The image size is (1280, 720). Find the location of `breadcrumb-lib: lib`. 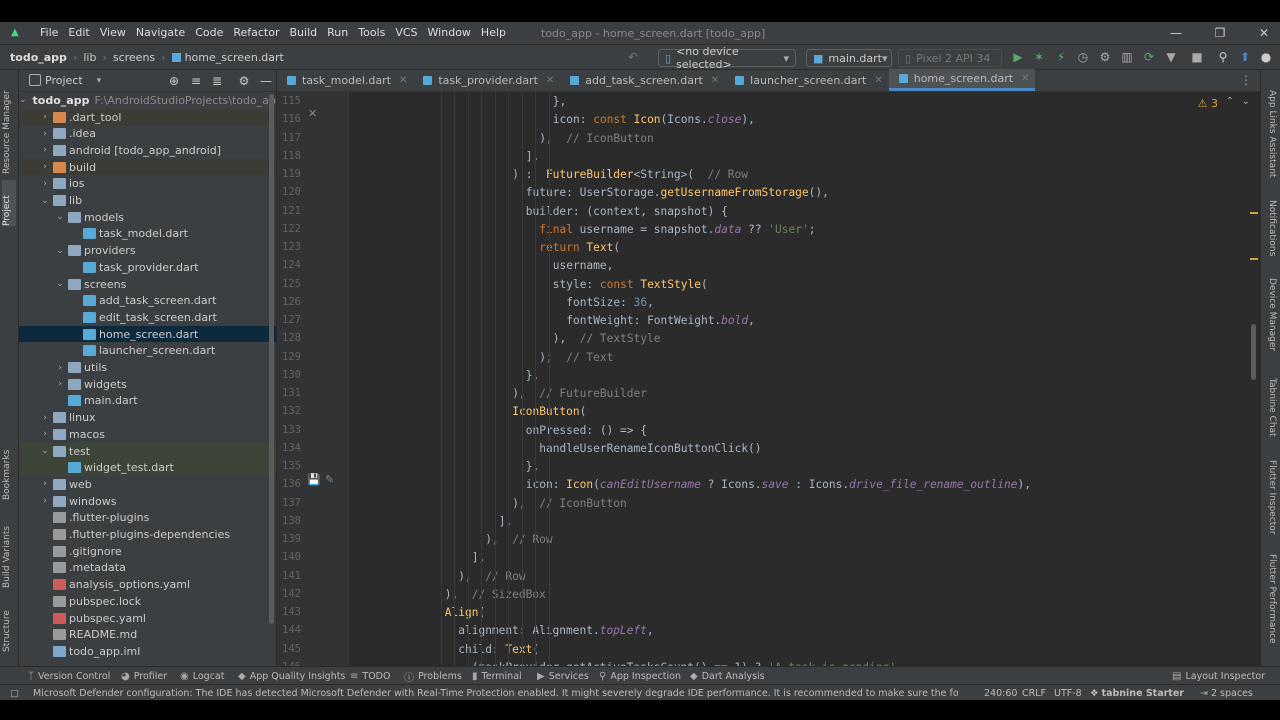

breadcrumb-lib: lib is located at coordinates (89, 57).